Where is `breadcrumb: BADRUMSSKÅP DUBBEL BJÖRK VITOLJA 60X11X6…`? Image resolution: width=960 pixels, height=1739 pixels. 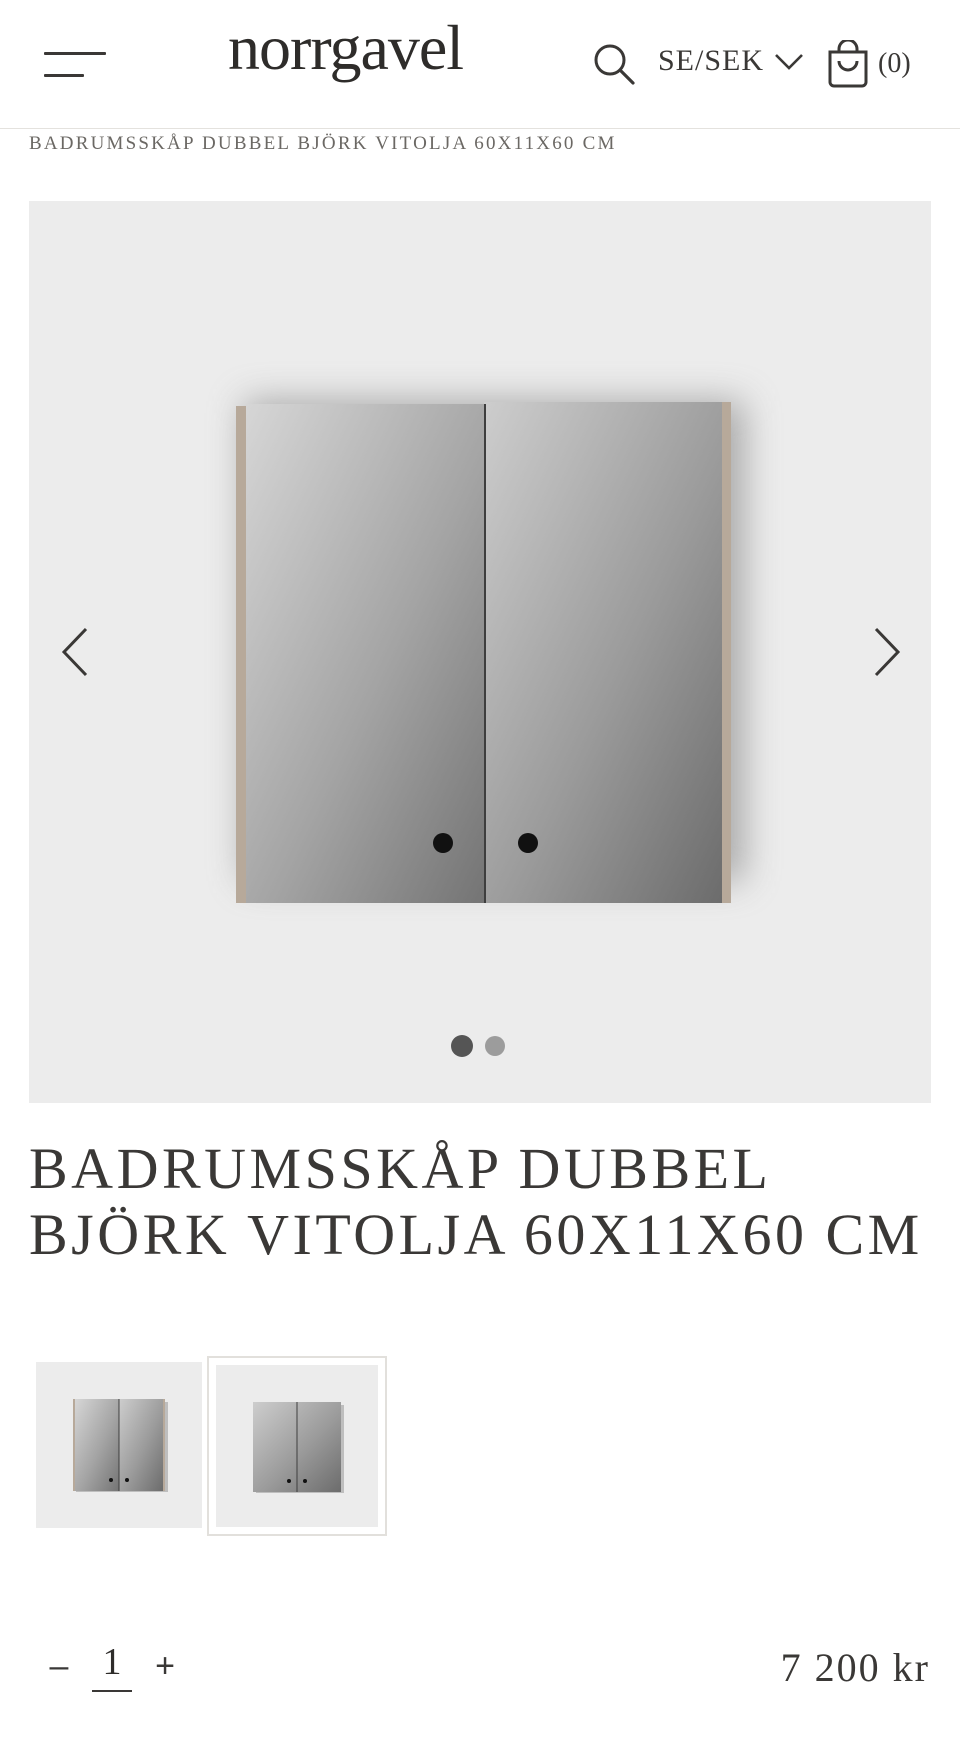 breadcrumb: BADRUMSSKÅP DUBBEL BJÖRK VITOLJA 60X11X6… is located at coordinates (323, 143).